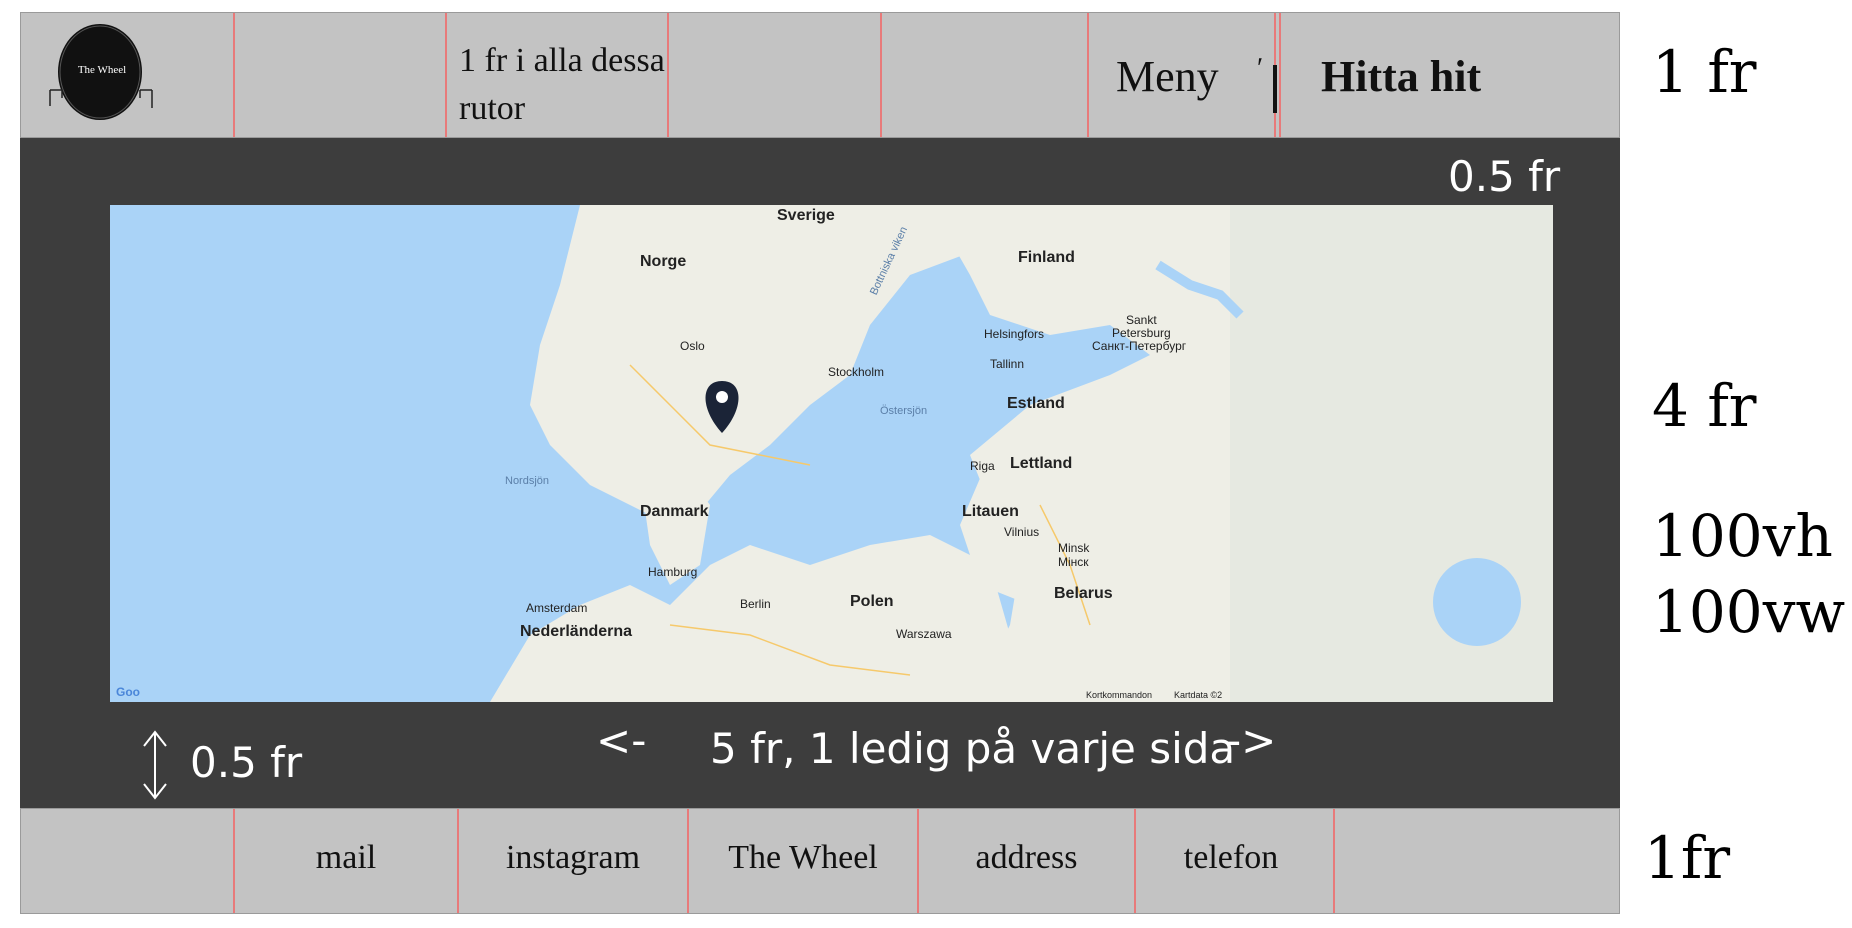 The image size is (1852, 928). Describe the element at coordinates (1198, 695) in the screenshot. I see `map-attribution: Kartdata ©2` at that location.